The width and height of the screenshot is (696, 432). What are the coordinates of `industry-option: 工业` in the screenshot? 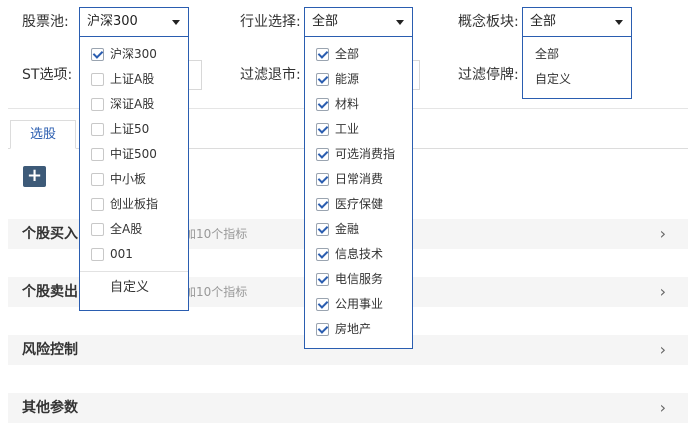 It's located at (358, 129).